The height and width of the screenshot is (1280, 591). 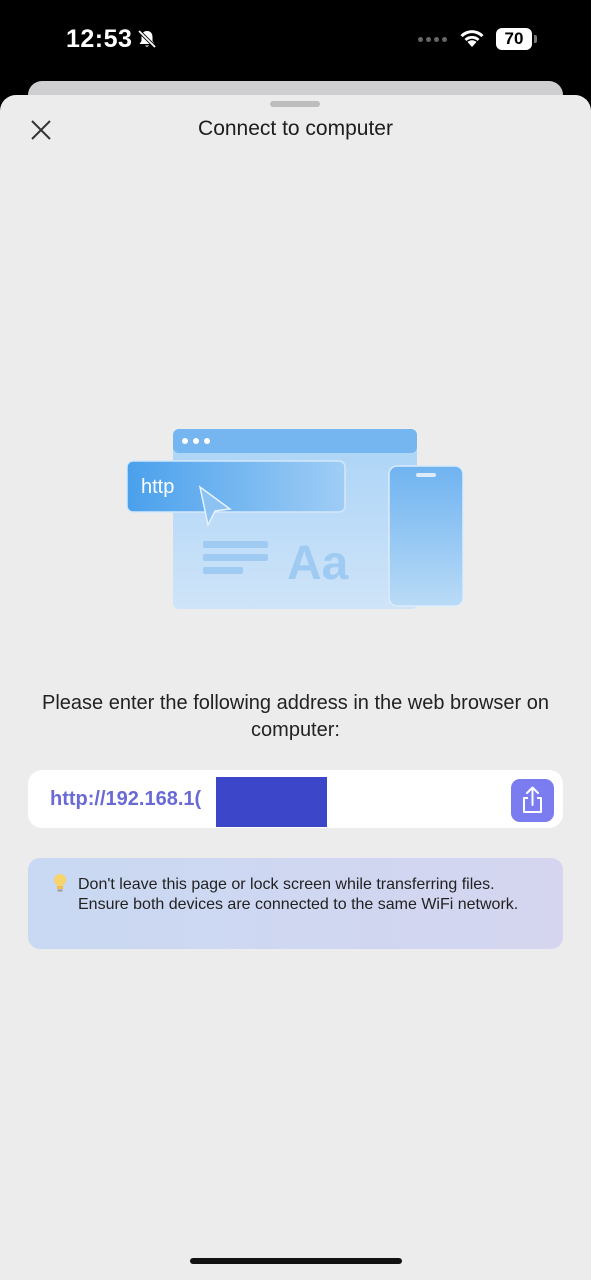 What do you see at coordinates (318, 563) in the screenshot?
I see `illustration-aa-label: Aa` at bounding box center [318, 563].